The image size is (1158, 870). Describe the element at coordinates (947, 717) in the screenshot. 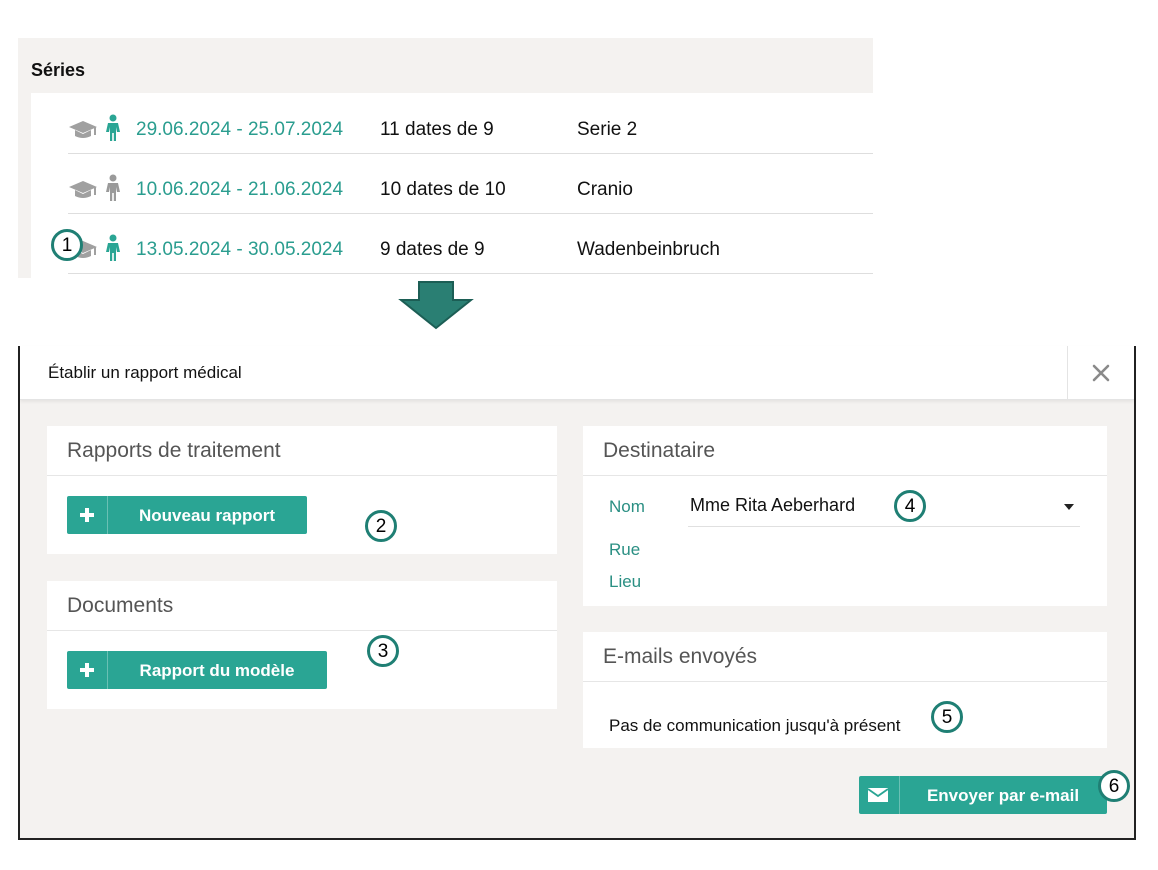

I see `callout-5: 5` at that location.